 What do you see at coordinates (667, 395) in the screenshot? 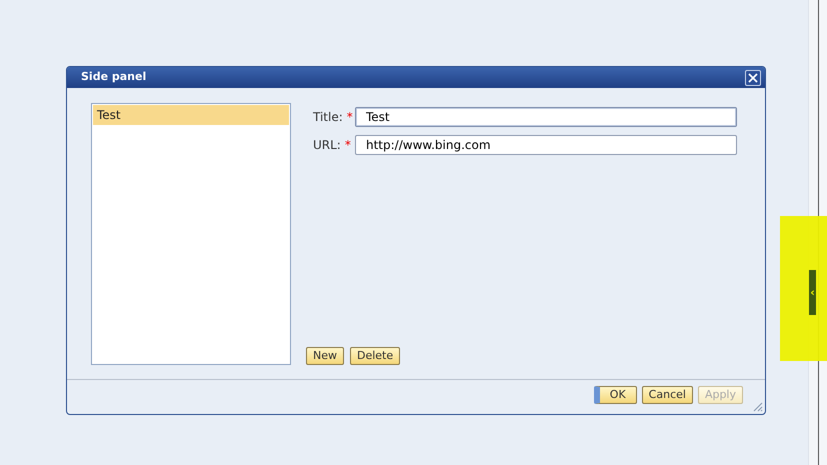
I see `dialog-button: Cancel` at bounding box center [667, 395].